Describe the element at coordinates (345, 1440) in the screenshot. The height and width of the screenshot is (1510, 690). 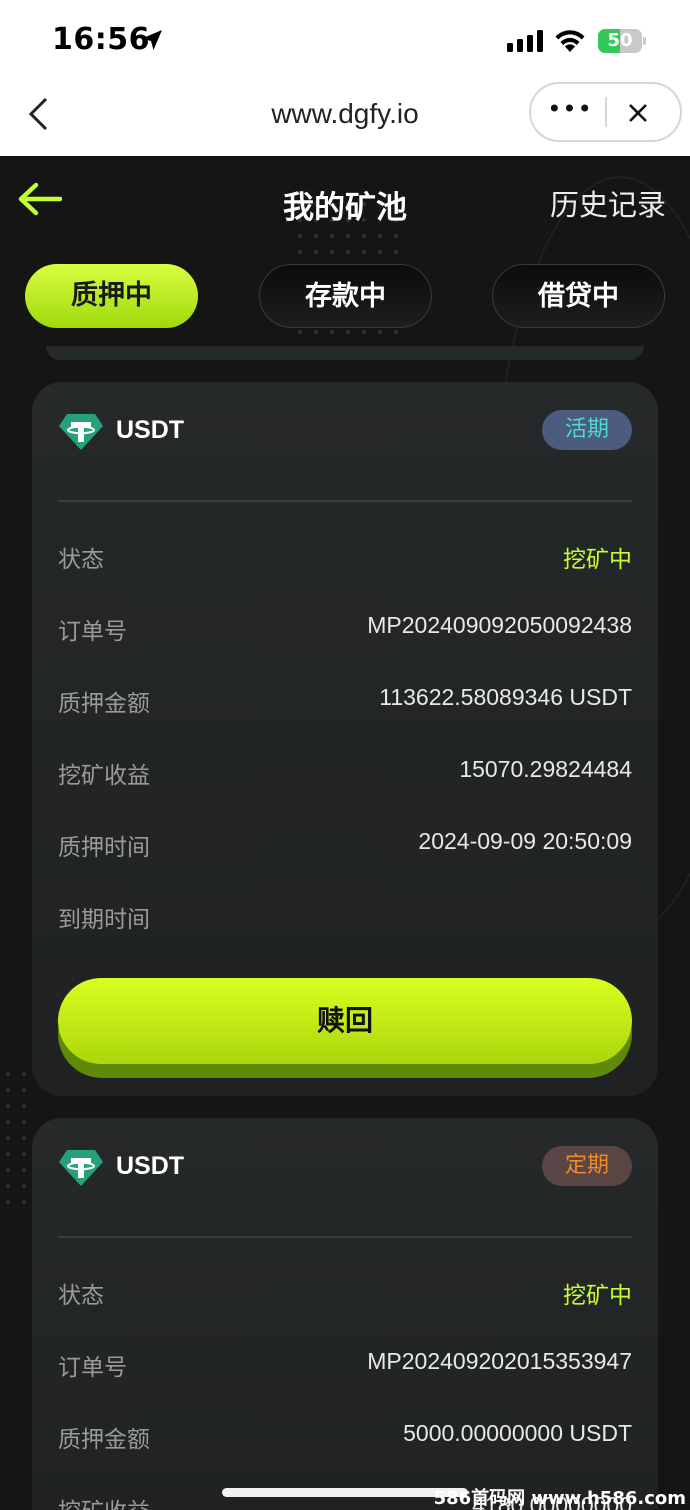
I see `stake-amount-row: 质押金额 5000.00000000 USDT` at that location.